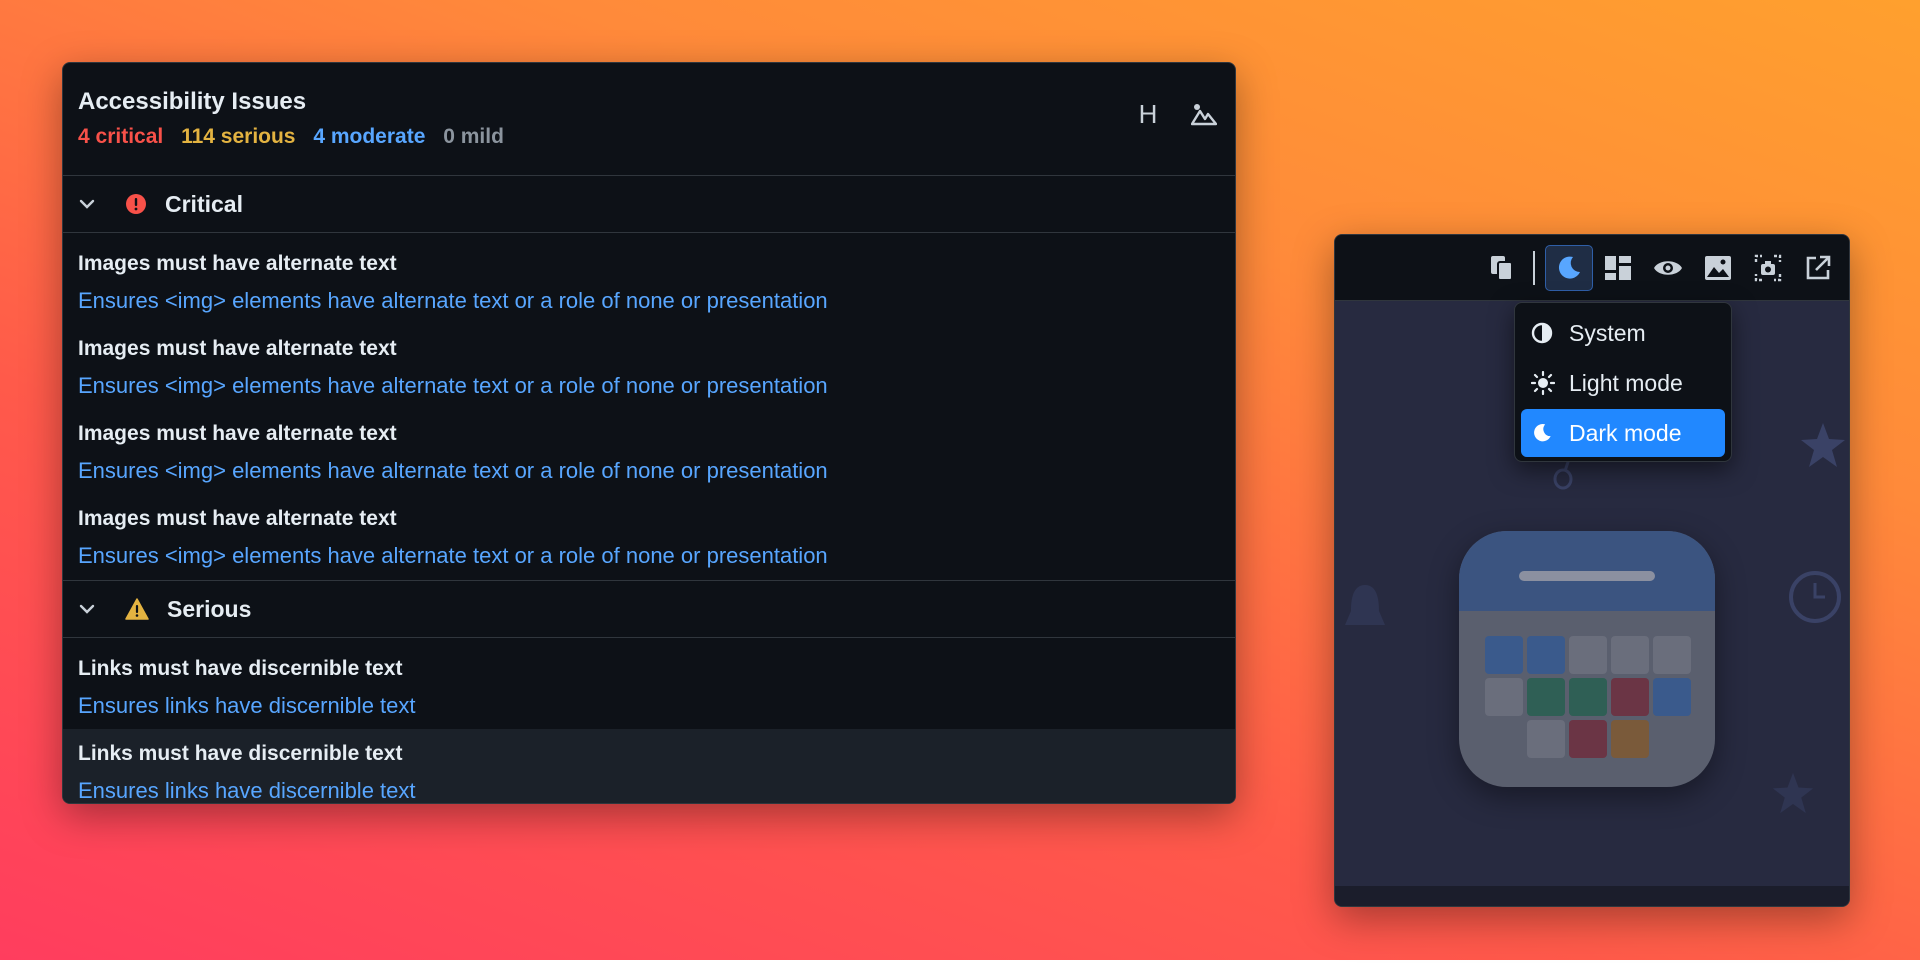  Describe the element at coordinates (204, 203) in the screenshot. I see `section-label: Critical` at that location.